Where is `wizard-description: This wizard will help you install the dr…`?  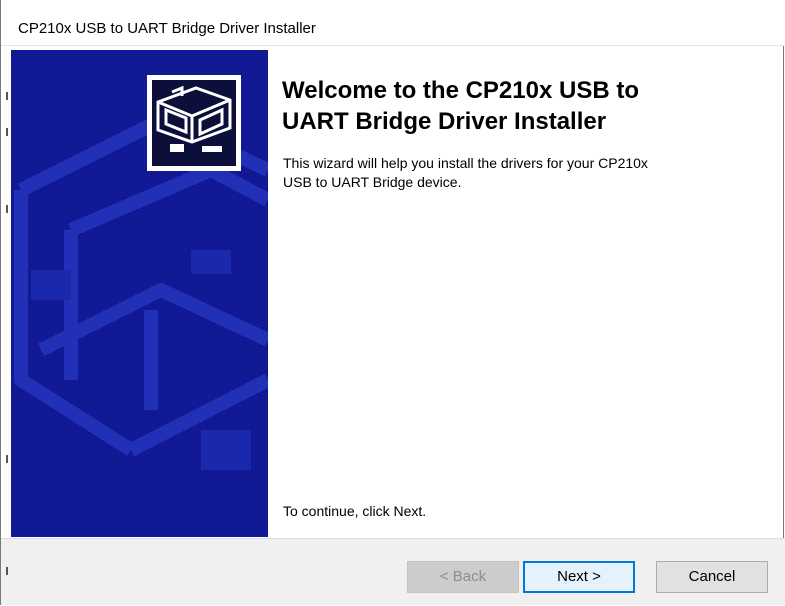 wizard-description: This wizard will help you install the dr… is located at coordinates (503, 173).